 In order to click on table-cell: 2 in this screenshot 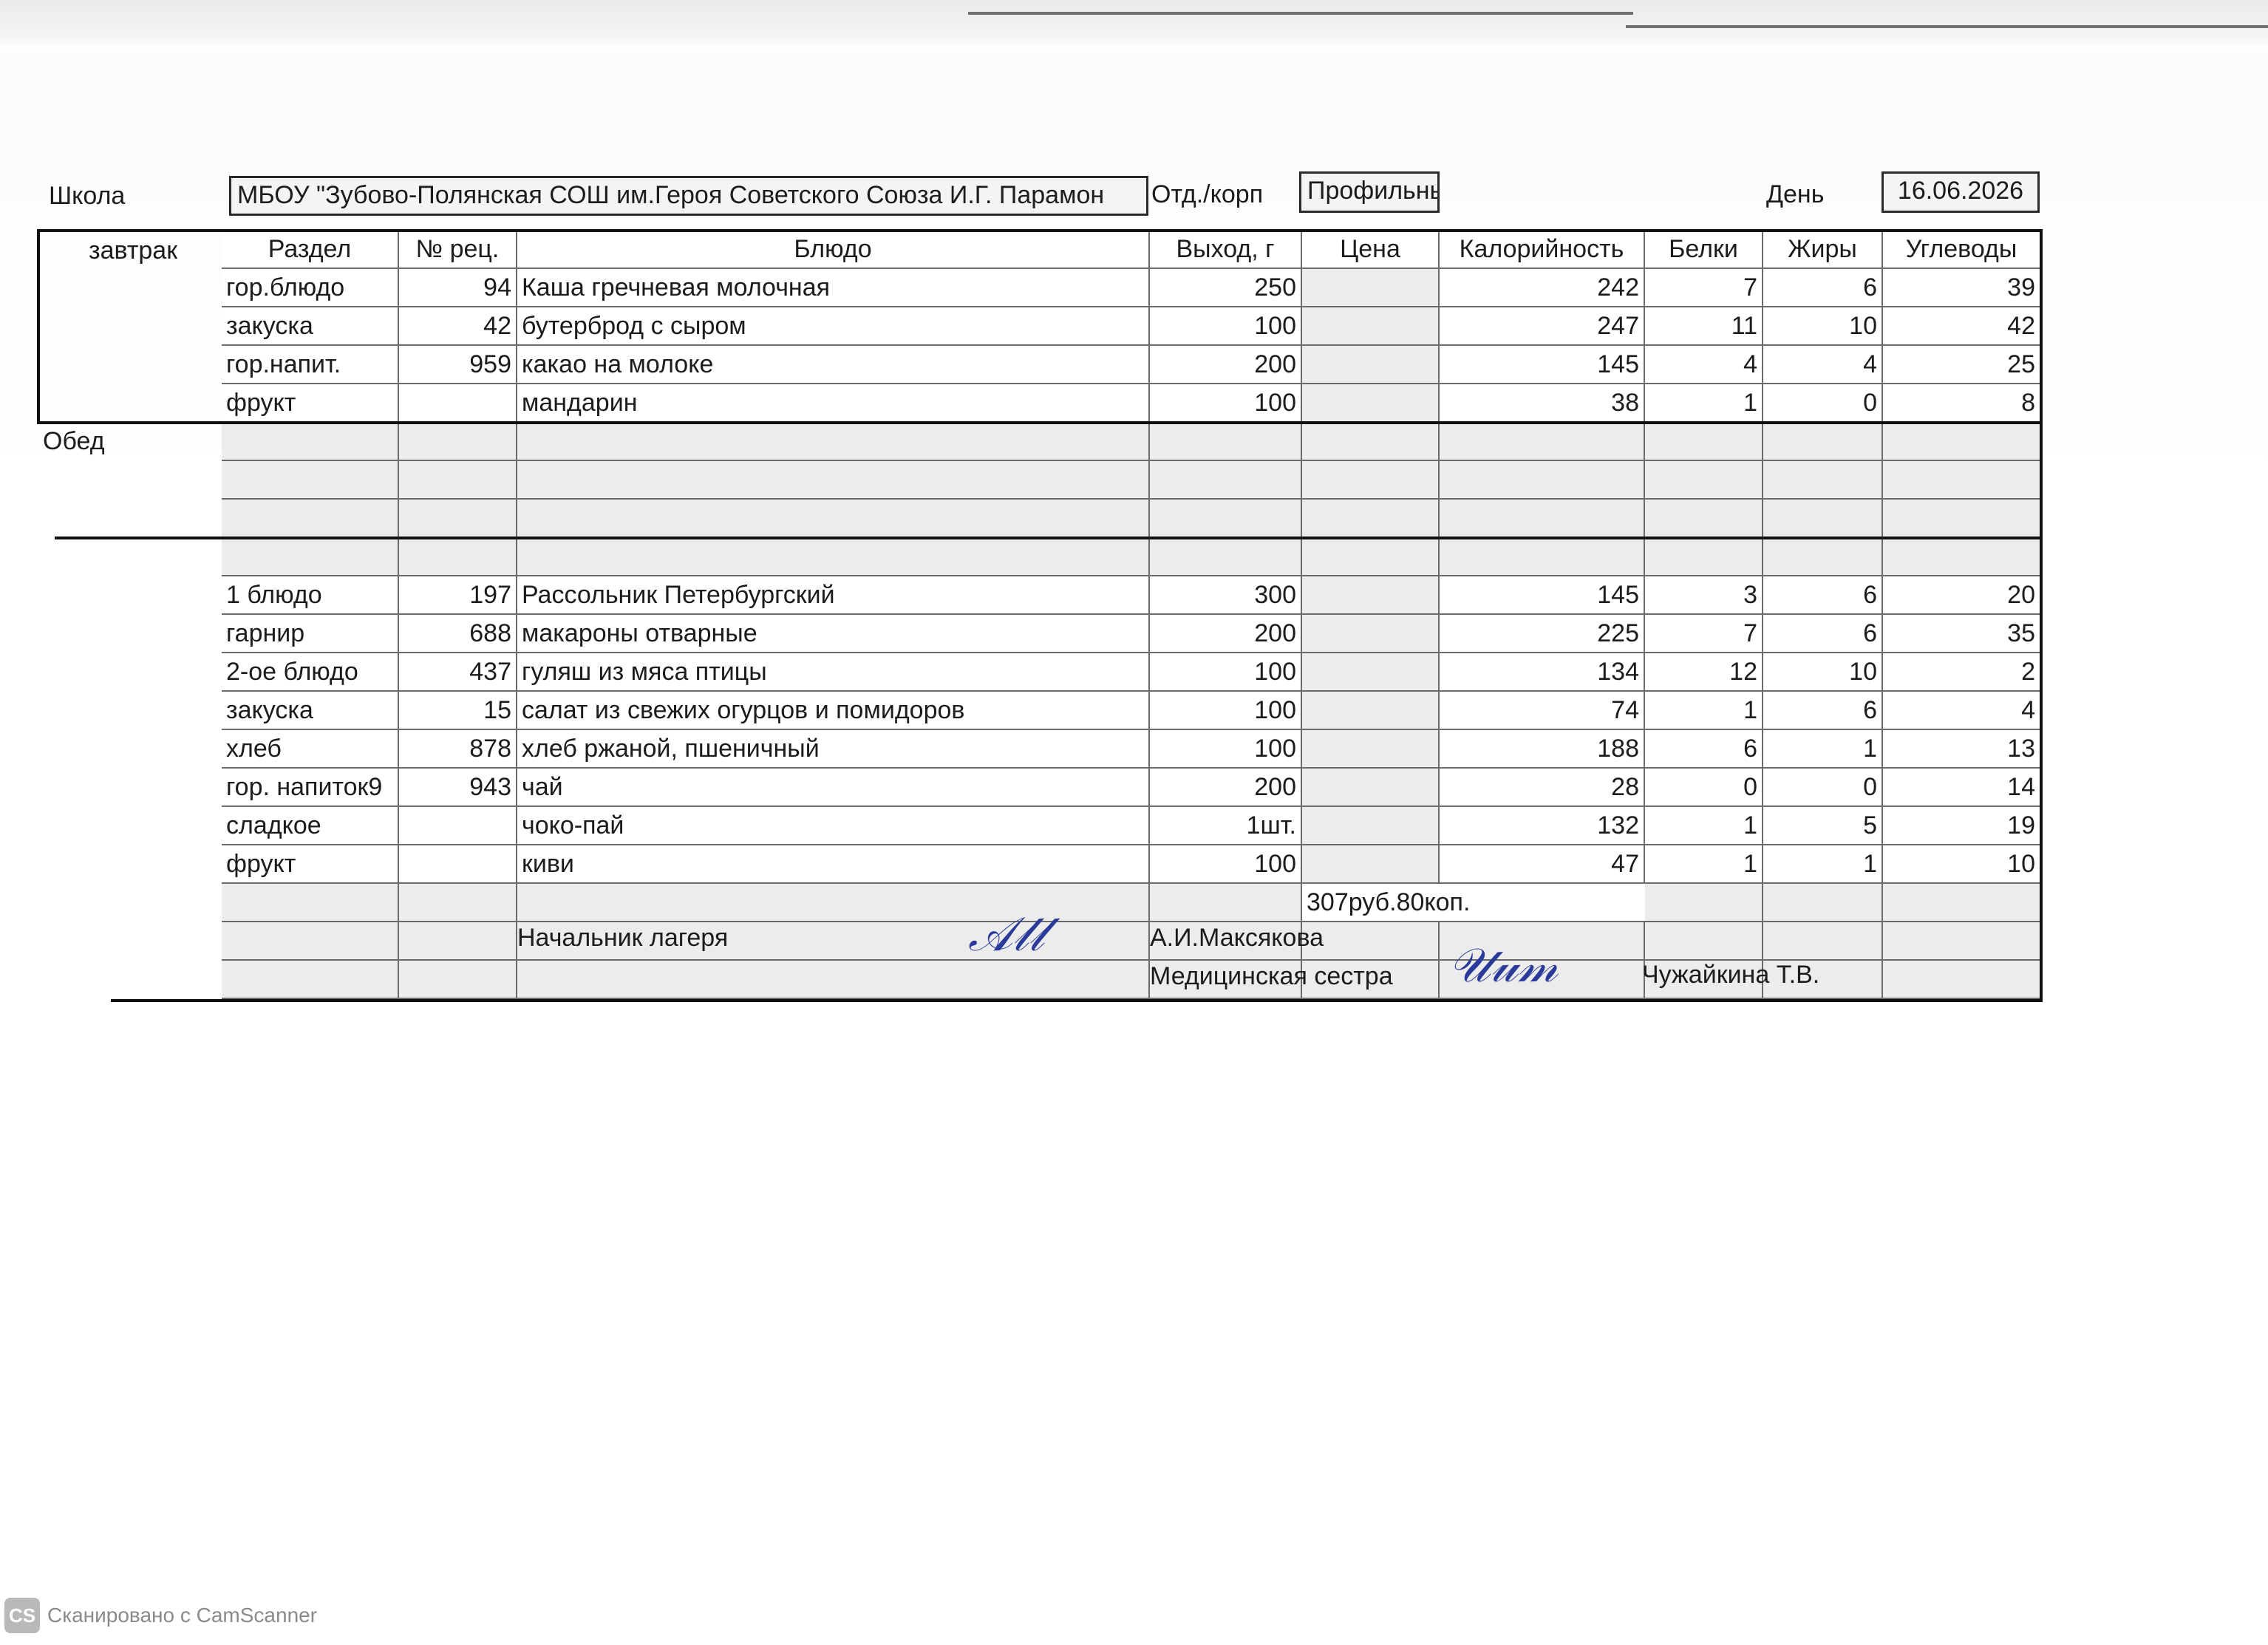, I will do `click(1962, 672)`.